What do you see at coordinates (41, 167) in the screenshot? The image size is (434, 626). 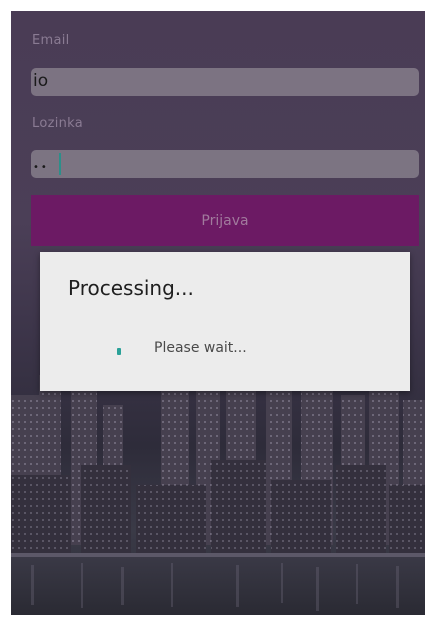 I see `password-value: ••` at bounding box center [41, 167].